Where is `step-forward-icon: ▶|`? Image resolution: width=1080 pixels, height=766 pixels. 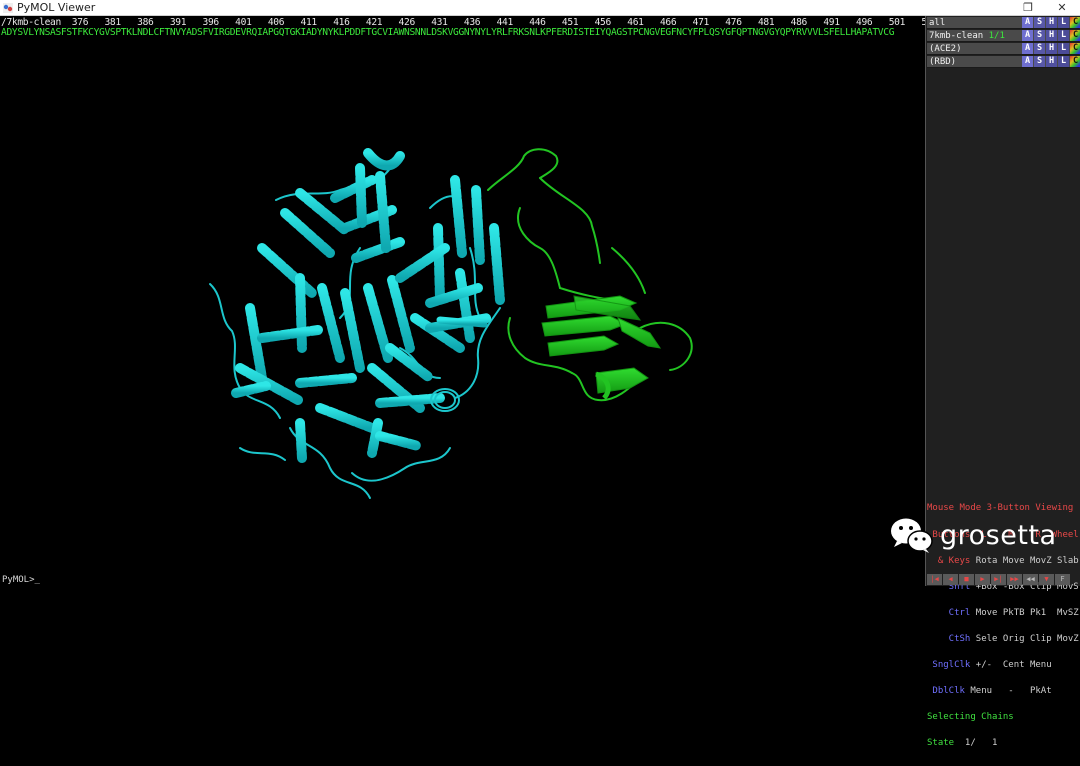
step-forward-icon: ▶| is located at coordinates (998, 579).